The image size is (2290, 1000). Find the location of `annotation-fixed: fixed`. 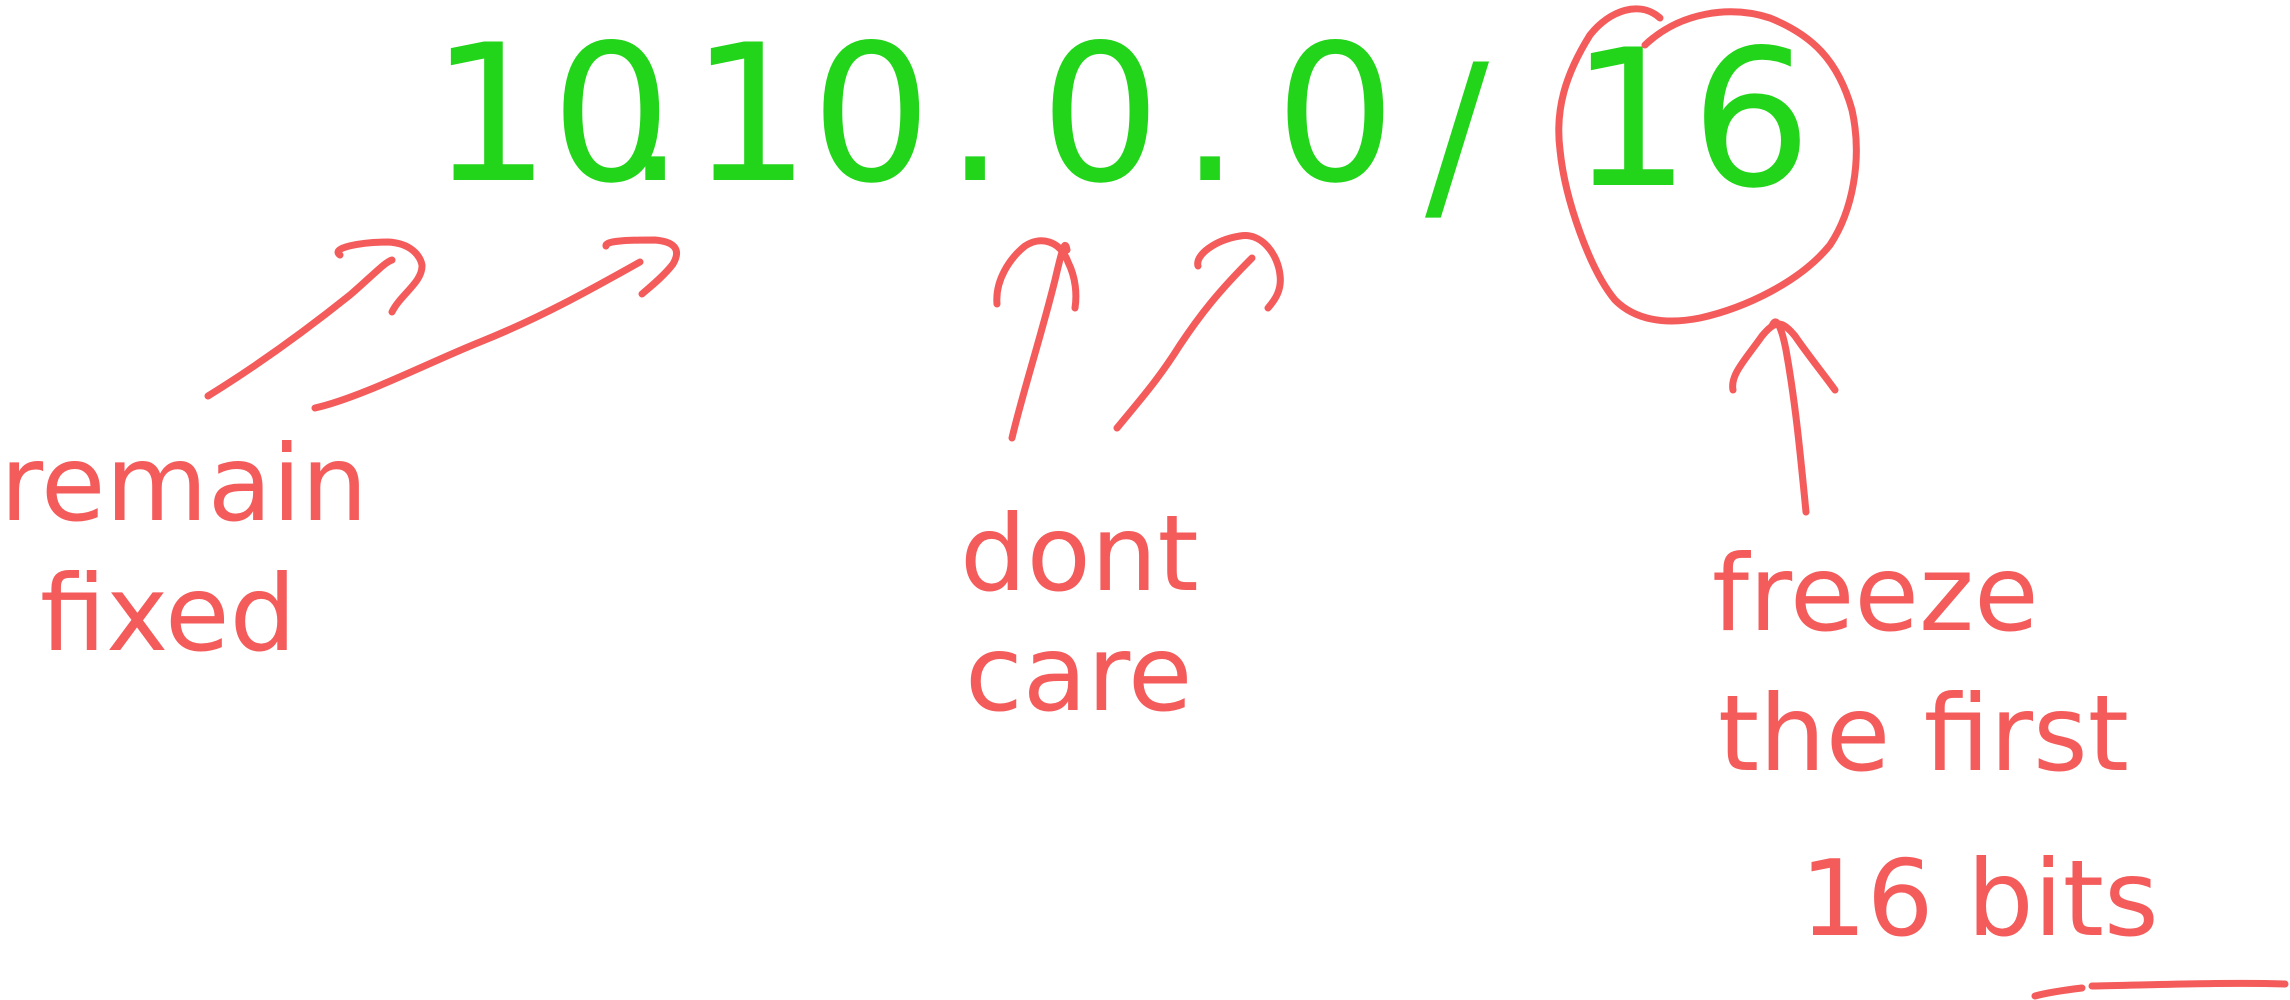

annotation-fixed: fixed is located at coordinates (168, 614).